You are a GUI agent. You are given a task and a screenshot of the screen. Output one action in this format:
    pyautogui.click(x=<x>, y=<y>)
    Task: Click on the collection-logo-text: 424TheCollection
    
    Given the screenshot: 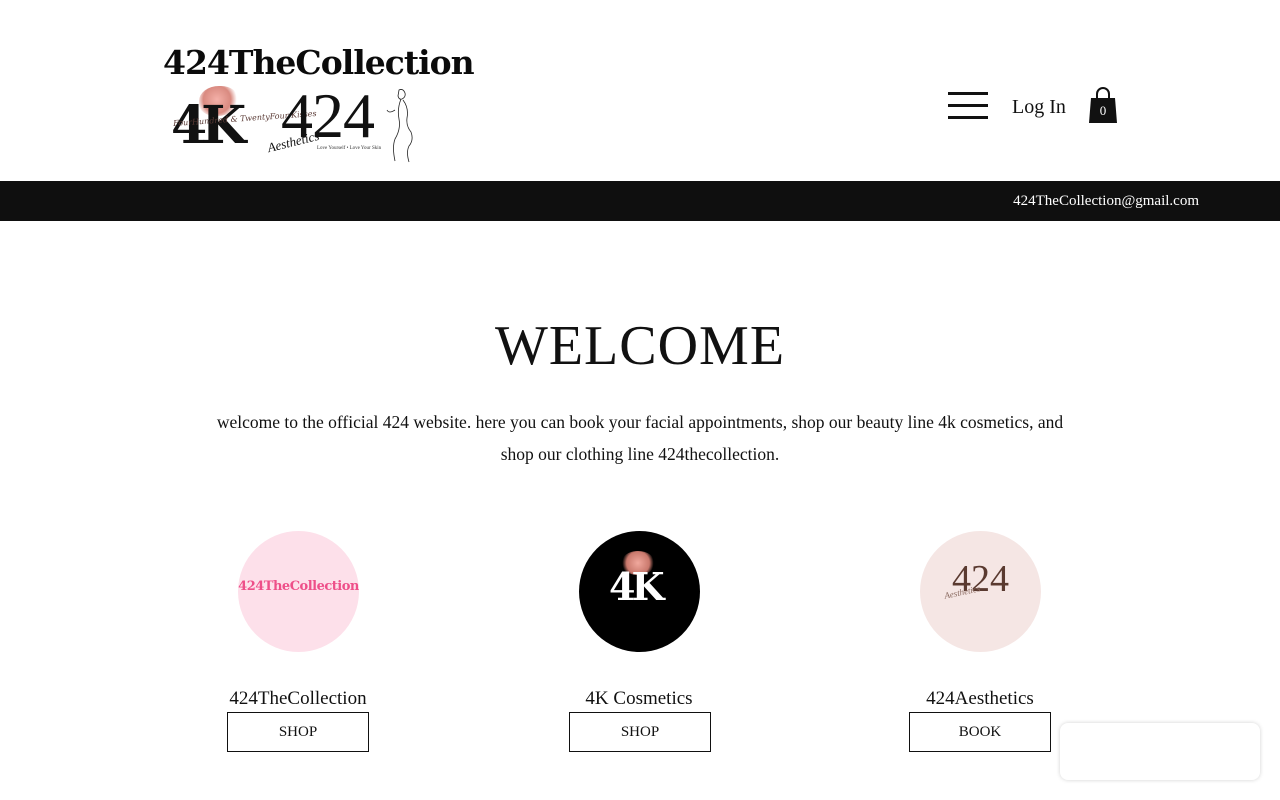 What is the action you would take?
    pyautogui.click(x=298, y=586)
    